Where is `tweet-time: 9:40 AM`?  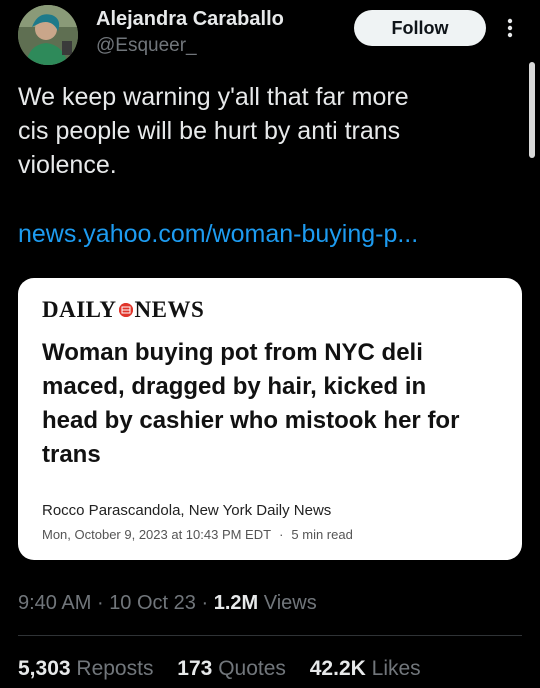 tweet-time: 9:40 AM is located at coordinates (54, 603).